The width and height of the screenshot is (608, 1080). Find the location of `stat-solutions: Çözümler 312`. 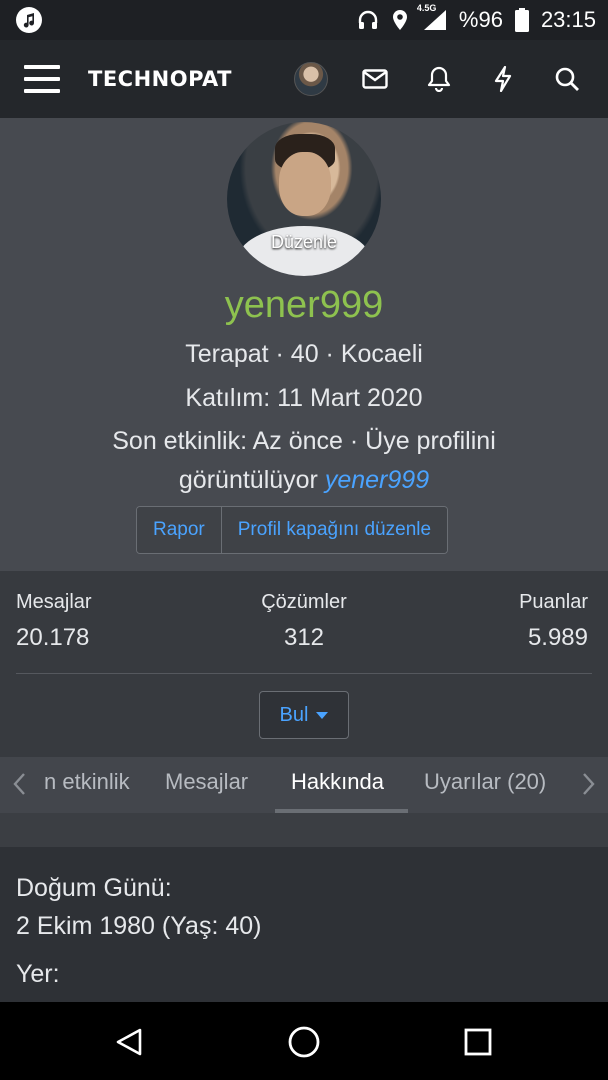

stat-solutions: Çözümler 312 is located at coordinates (304, 621).